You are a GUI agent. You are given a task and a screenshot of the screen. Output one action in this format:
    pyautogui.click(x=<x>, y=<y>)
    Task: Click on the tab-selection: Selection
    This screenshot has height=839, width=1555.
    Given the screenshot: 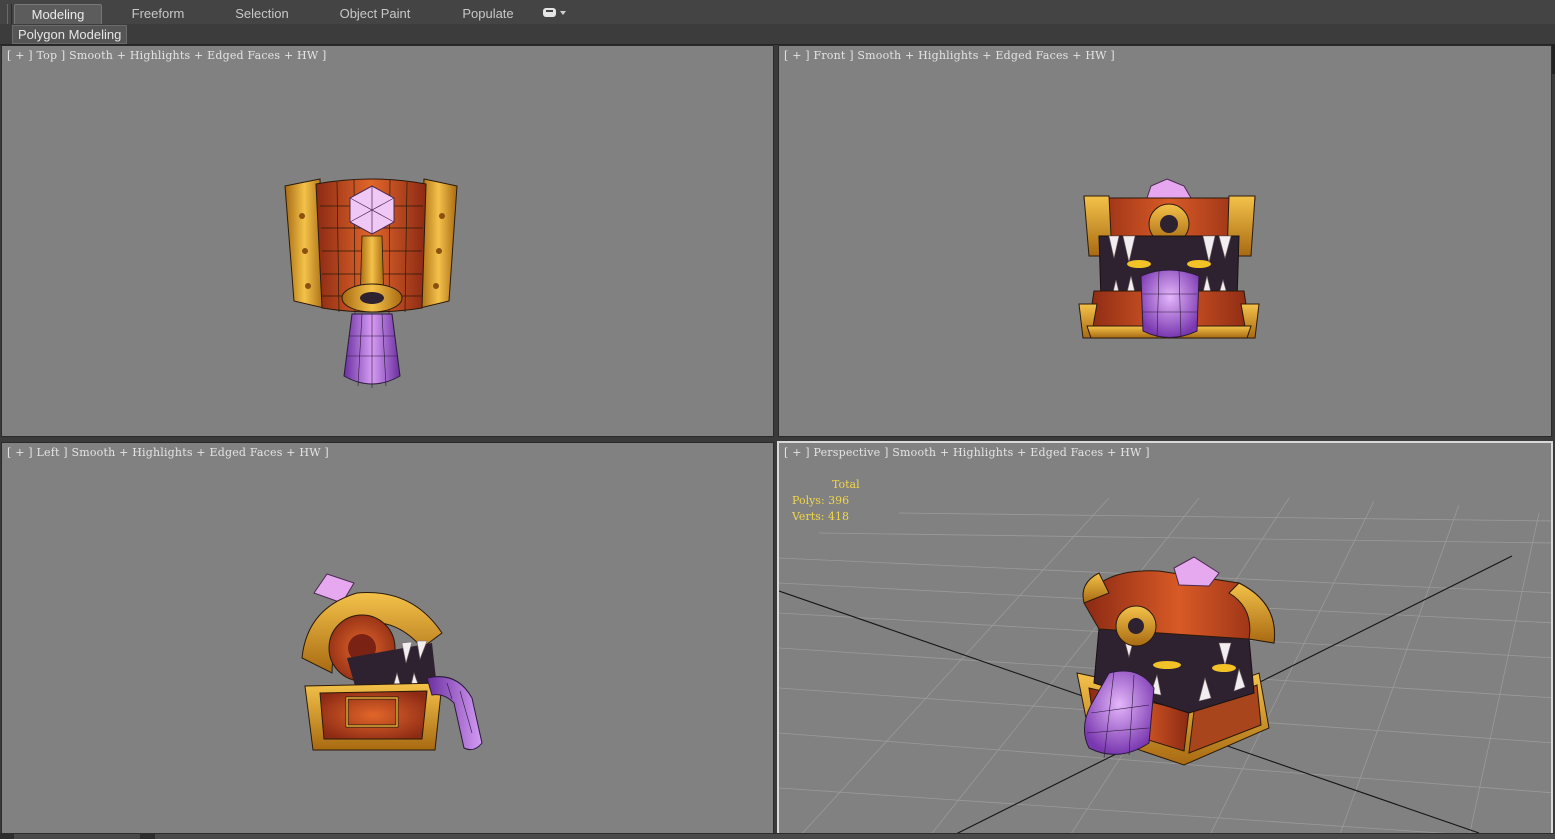 What is the action you would take?
    pyautogui.click(x=262, y=13)
    